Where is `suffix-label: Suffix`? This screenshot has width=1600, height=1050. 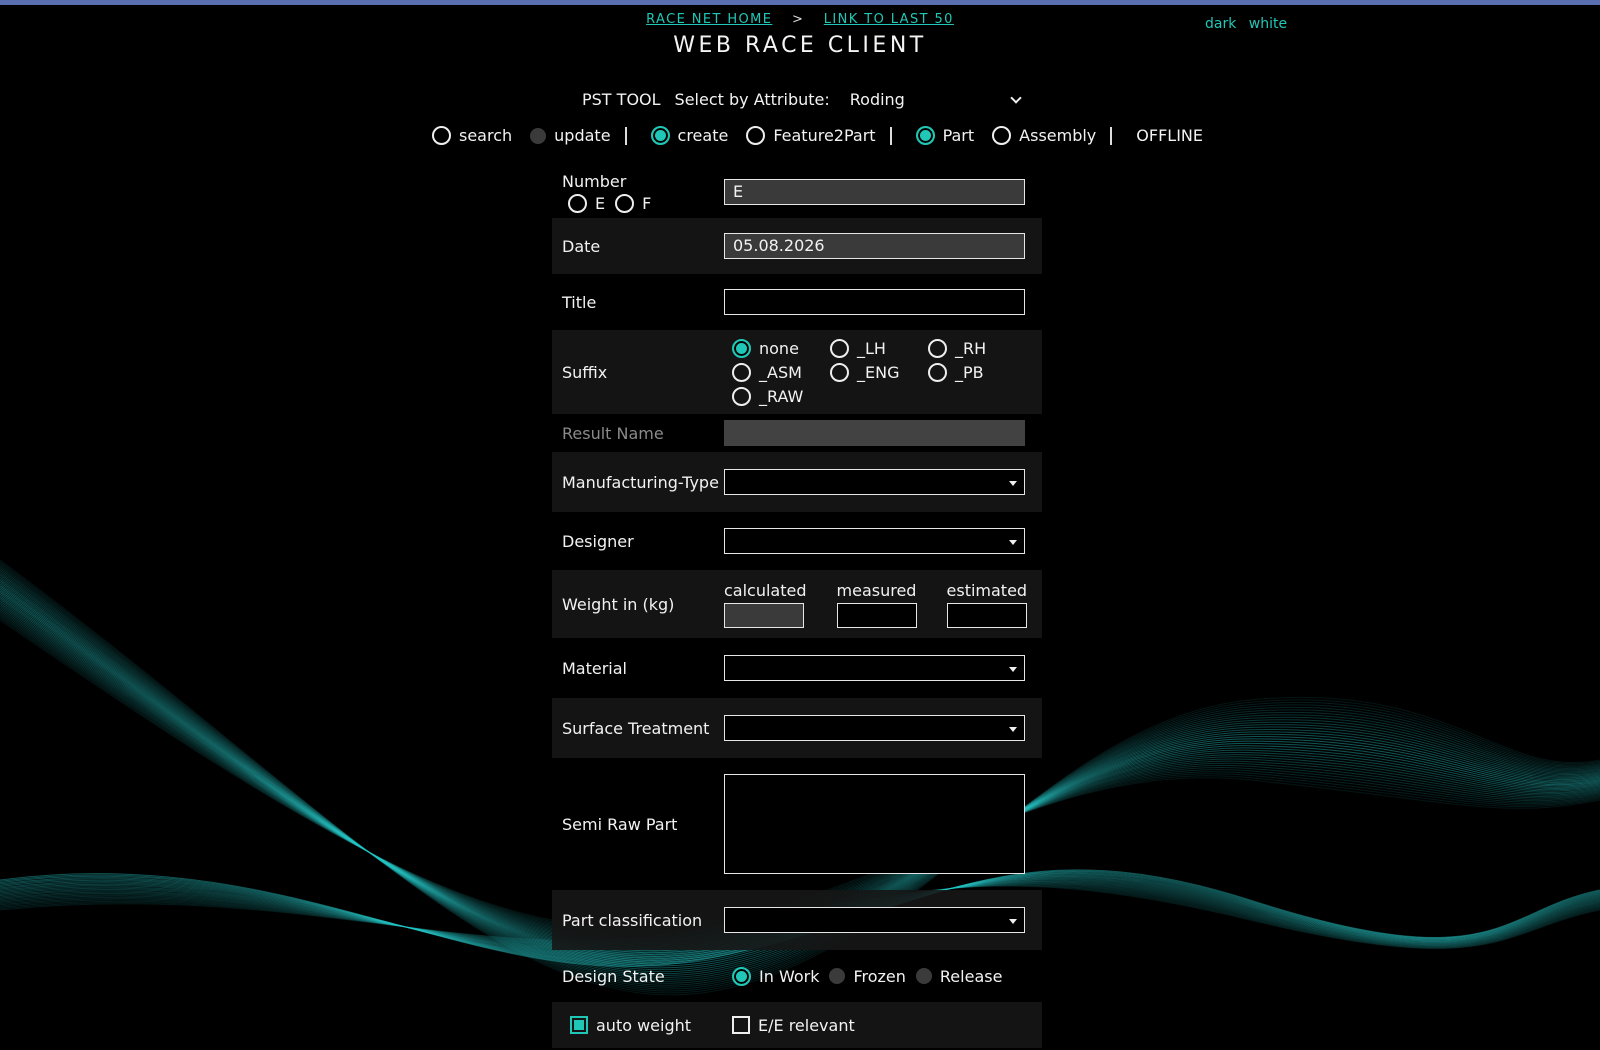 suffix-label: Suffix is located at coordinates (585, 372).